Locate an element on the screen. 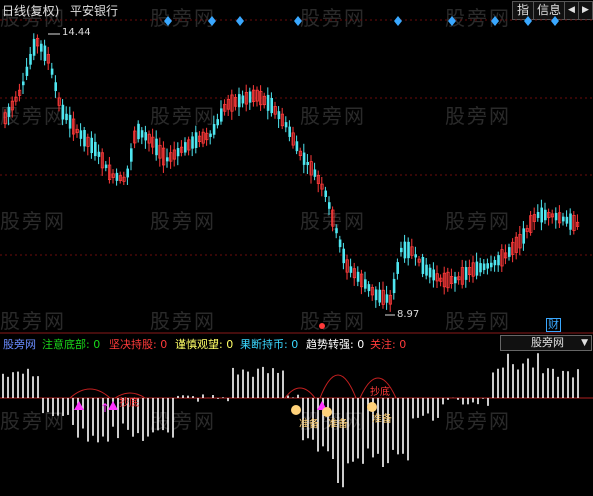 This screenshot has width=593, height=496. indicator-dropdown-label: 股旁网 is located at coordinates (547, 342).